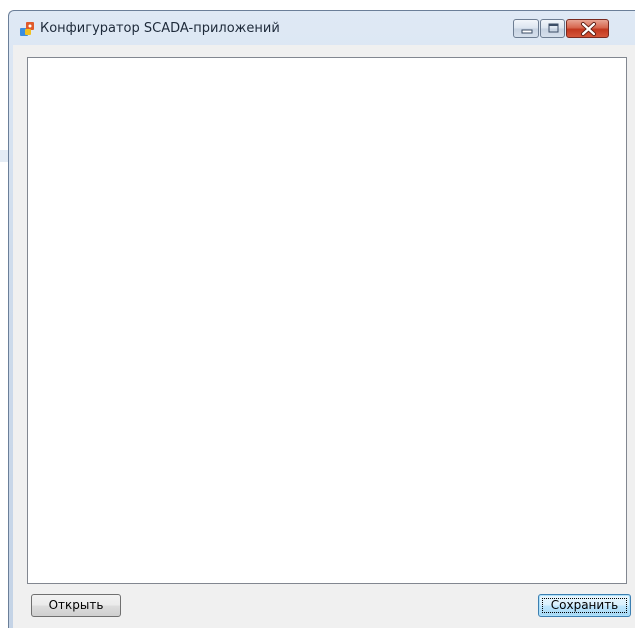  I want to click on save-button: Сохранить, so click(584, 605).